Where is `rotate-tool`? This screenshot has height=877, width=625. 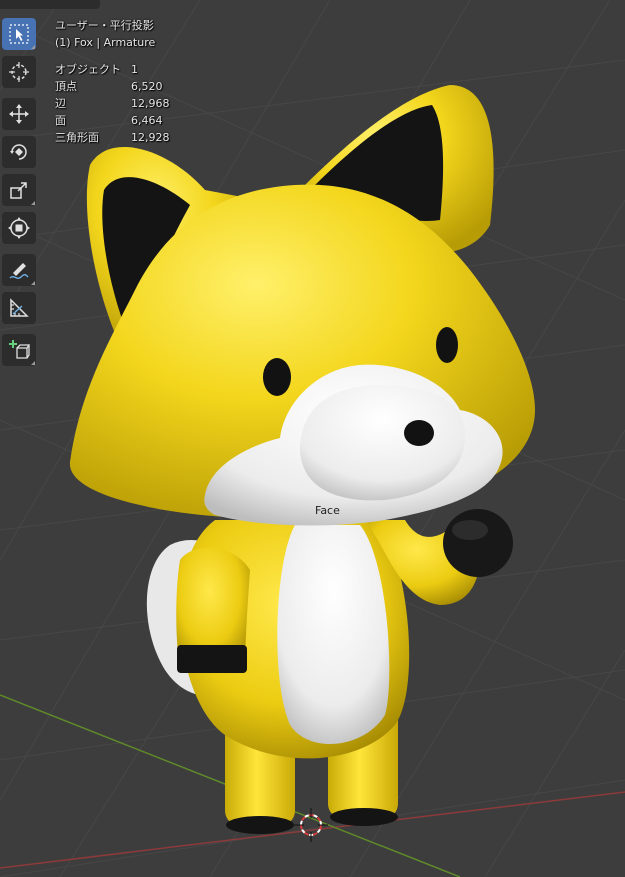
rotate-tool is located at coordinates (19, 152).